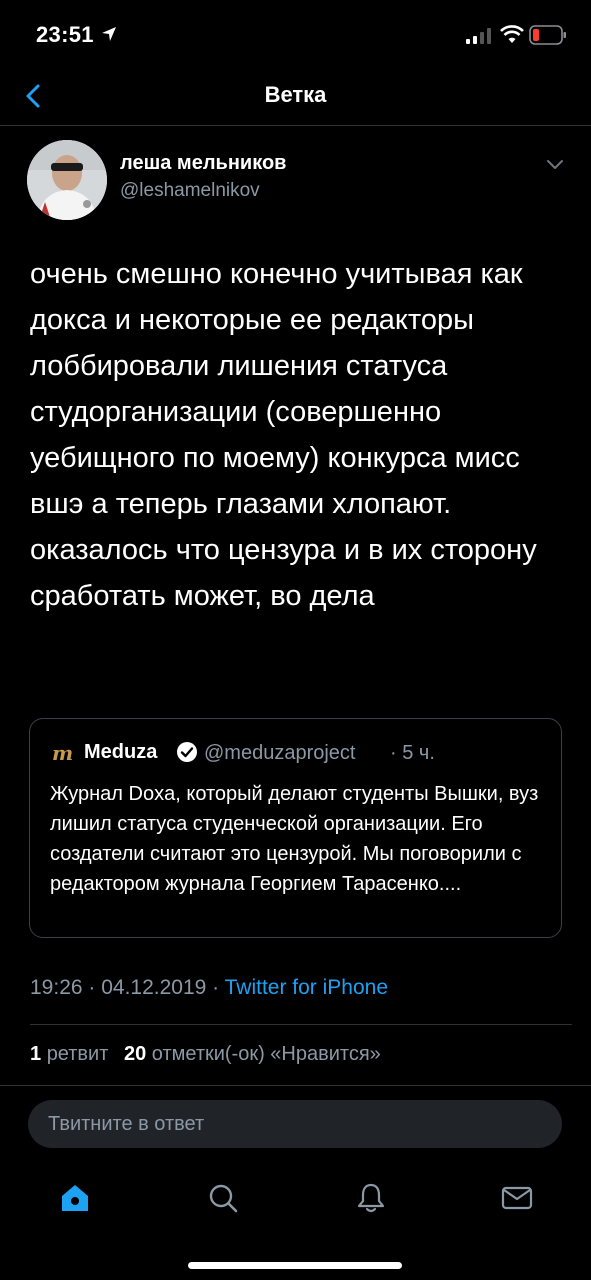  Describe the element at coordinates (547, 35) in the screenshot. I see `battery-low-icon` at that location.